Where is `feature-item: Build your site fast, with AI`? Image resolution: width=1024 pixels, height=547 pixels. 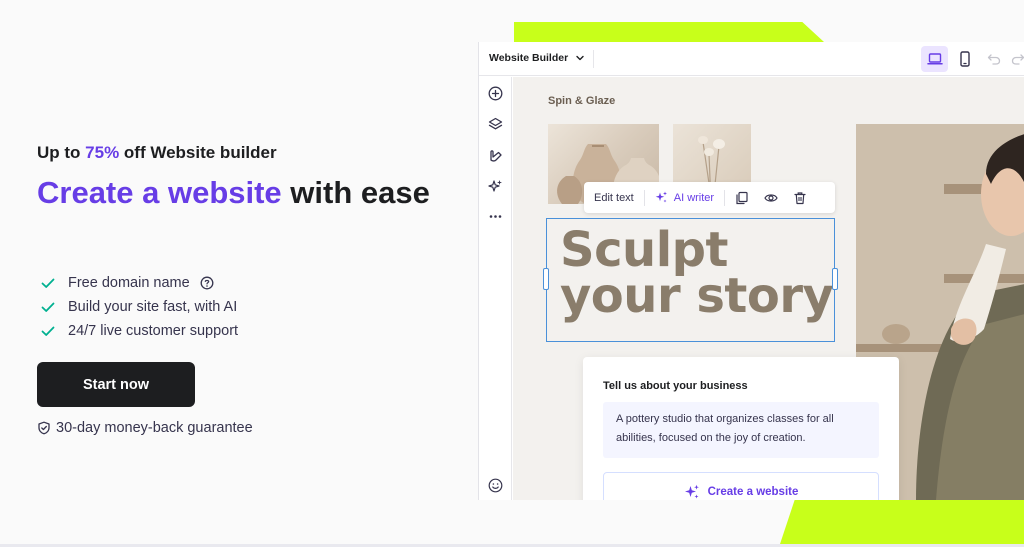
feature-item: Build your site fast, with AI is located at coordinates (139, 307).